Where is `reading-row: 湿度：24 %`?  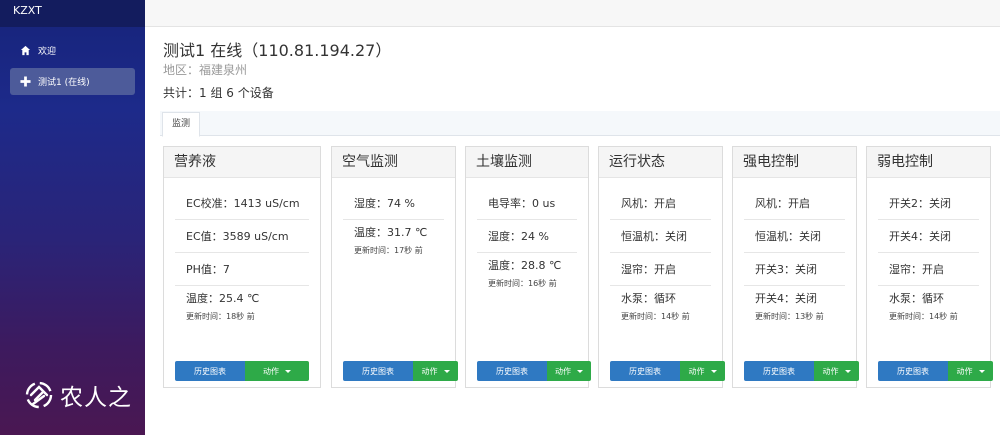
reading-row: 湿度：24 % is located at coordinates (527, 236).